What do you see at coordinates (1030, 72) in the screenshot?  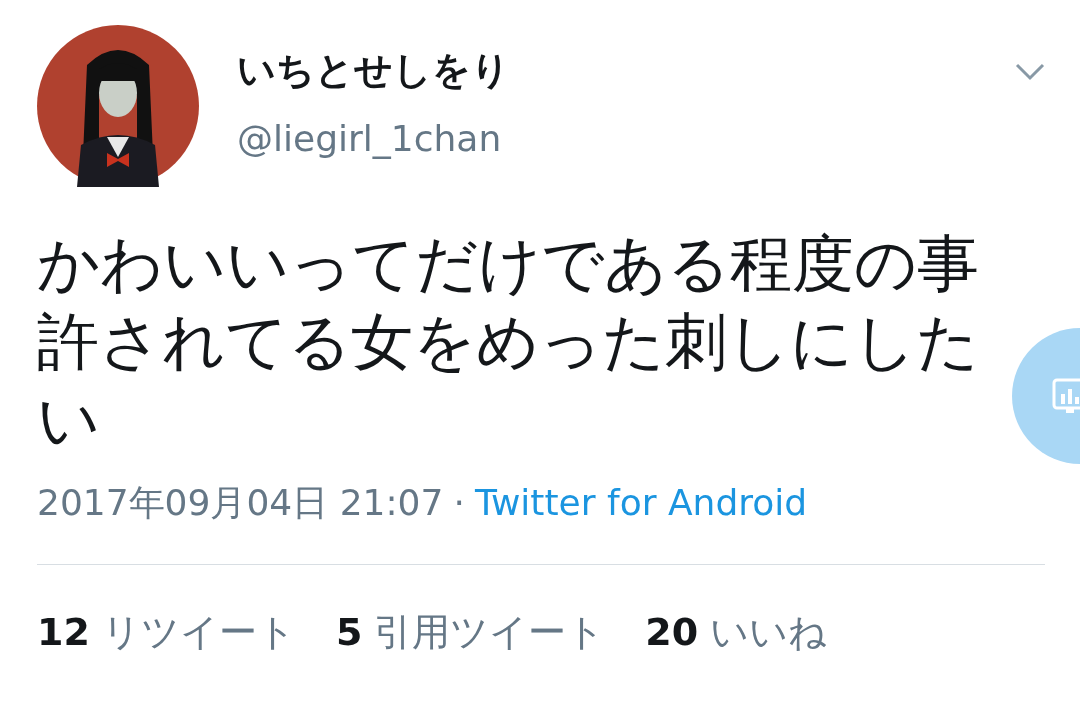 I see `chevron-down-icon` at bounding box center [1030, 72].